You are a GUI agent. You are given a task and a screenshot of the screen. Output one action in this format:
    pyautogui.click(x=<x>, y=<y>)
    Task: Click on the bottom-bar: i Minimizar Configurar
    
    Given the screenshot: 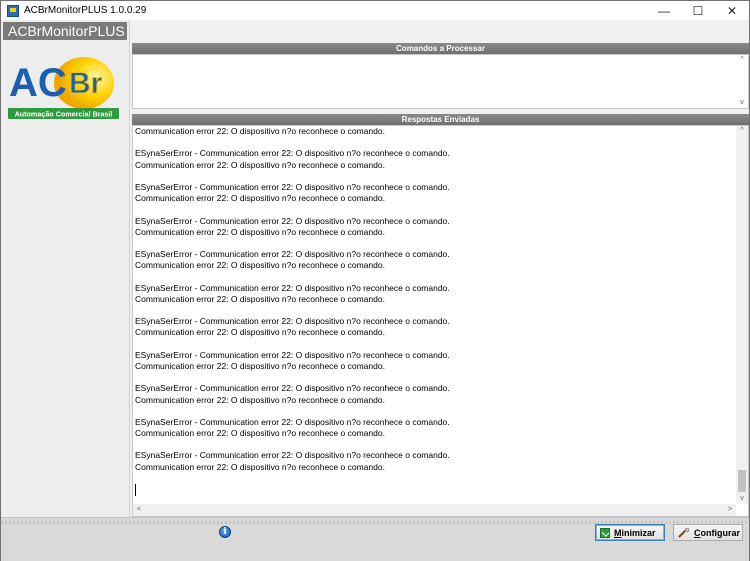 What is the action you would take?
    pyautogui.click(x=375, y=539)
    